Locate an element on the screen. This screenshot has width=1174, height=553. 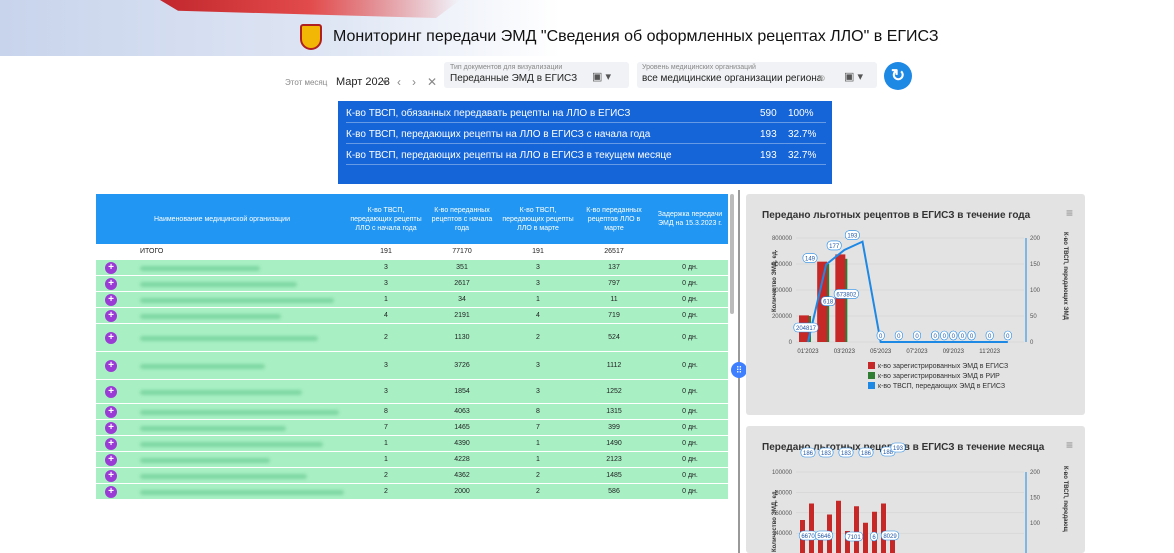
table-row: +8 4063 8 1315 0 дн. is located at coordinates (412, 412).